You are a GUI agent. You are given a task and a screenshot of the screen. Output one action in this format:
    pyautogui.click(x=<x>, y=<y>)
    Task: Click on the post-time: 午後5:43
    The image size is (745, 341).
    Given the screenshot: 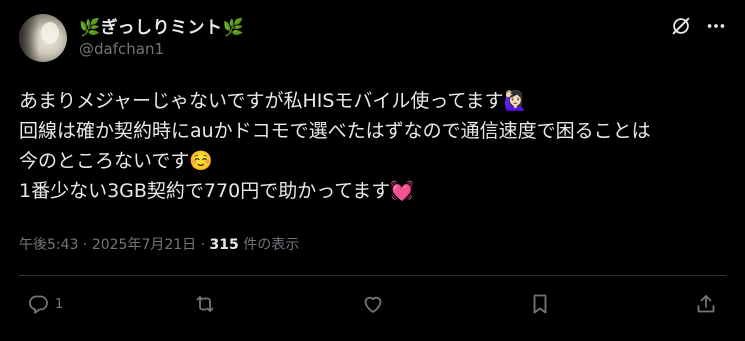 What is the action you would take?
    pyautogui.click(x=48, y=245)
    